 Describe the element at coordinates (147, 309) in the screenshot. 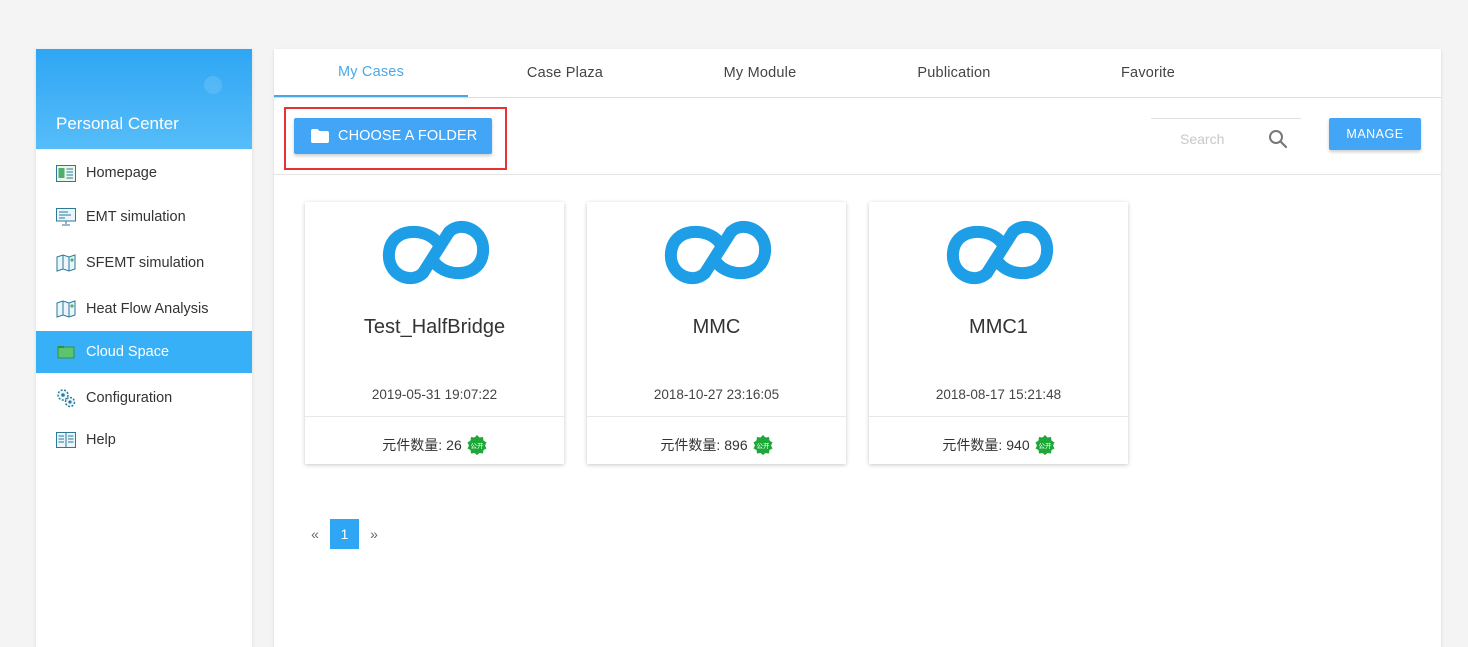

I see `sidebar-item-label: Heat Flow Analysis` at that location.